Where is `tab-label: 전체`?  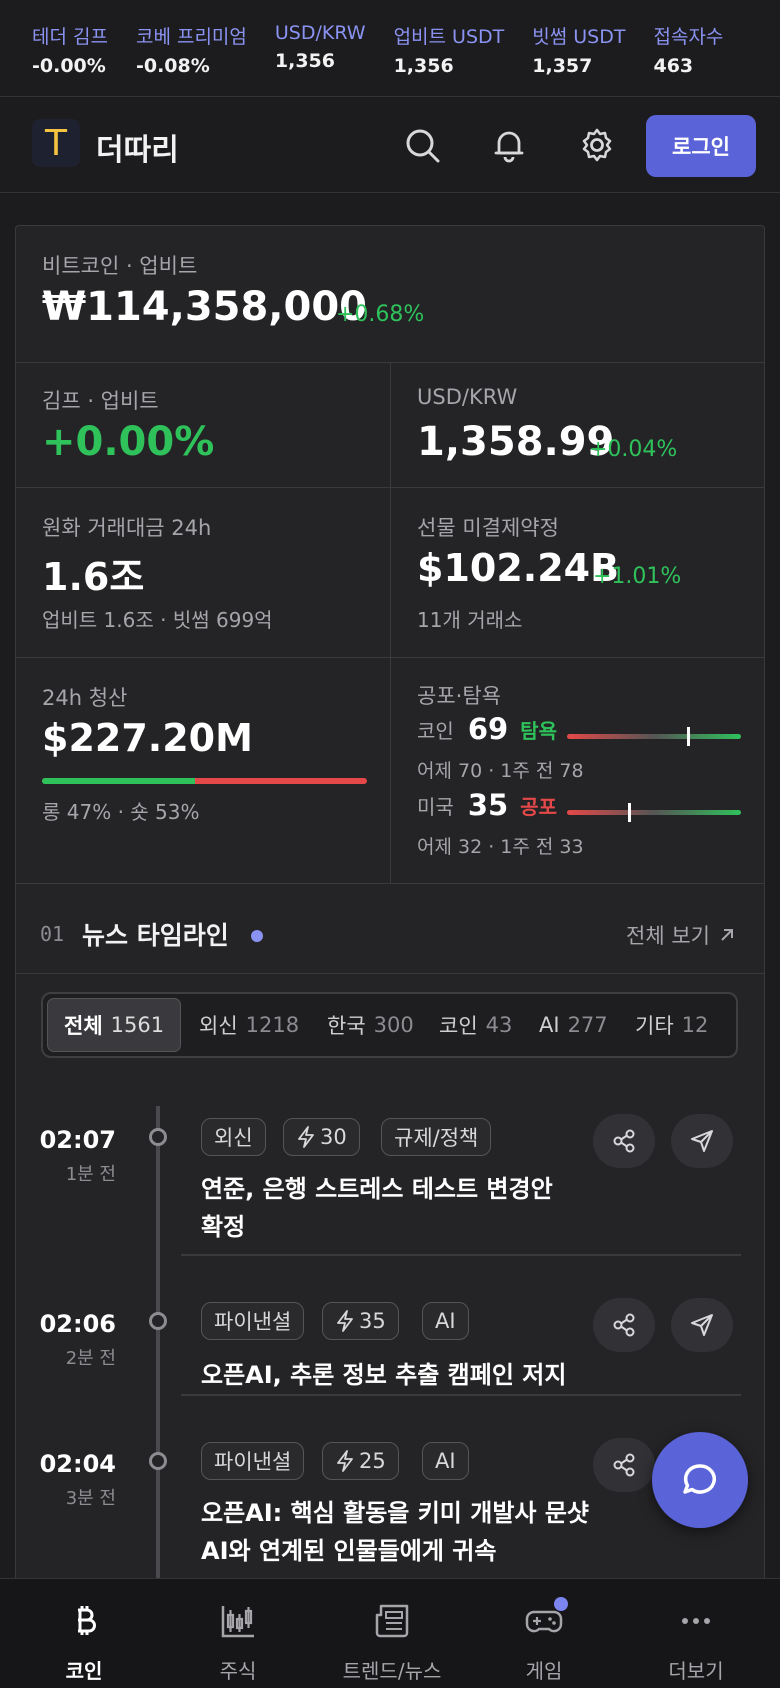 tab-label: 전체 is located at coordinates (83, 1026).